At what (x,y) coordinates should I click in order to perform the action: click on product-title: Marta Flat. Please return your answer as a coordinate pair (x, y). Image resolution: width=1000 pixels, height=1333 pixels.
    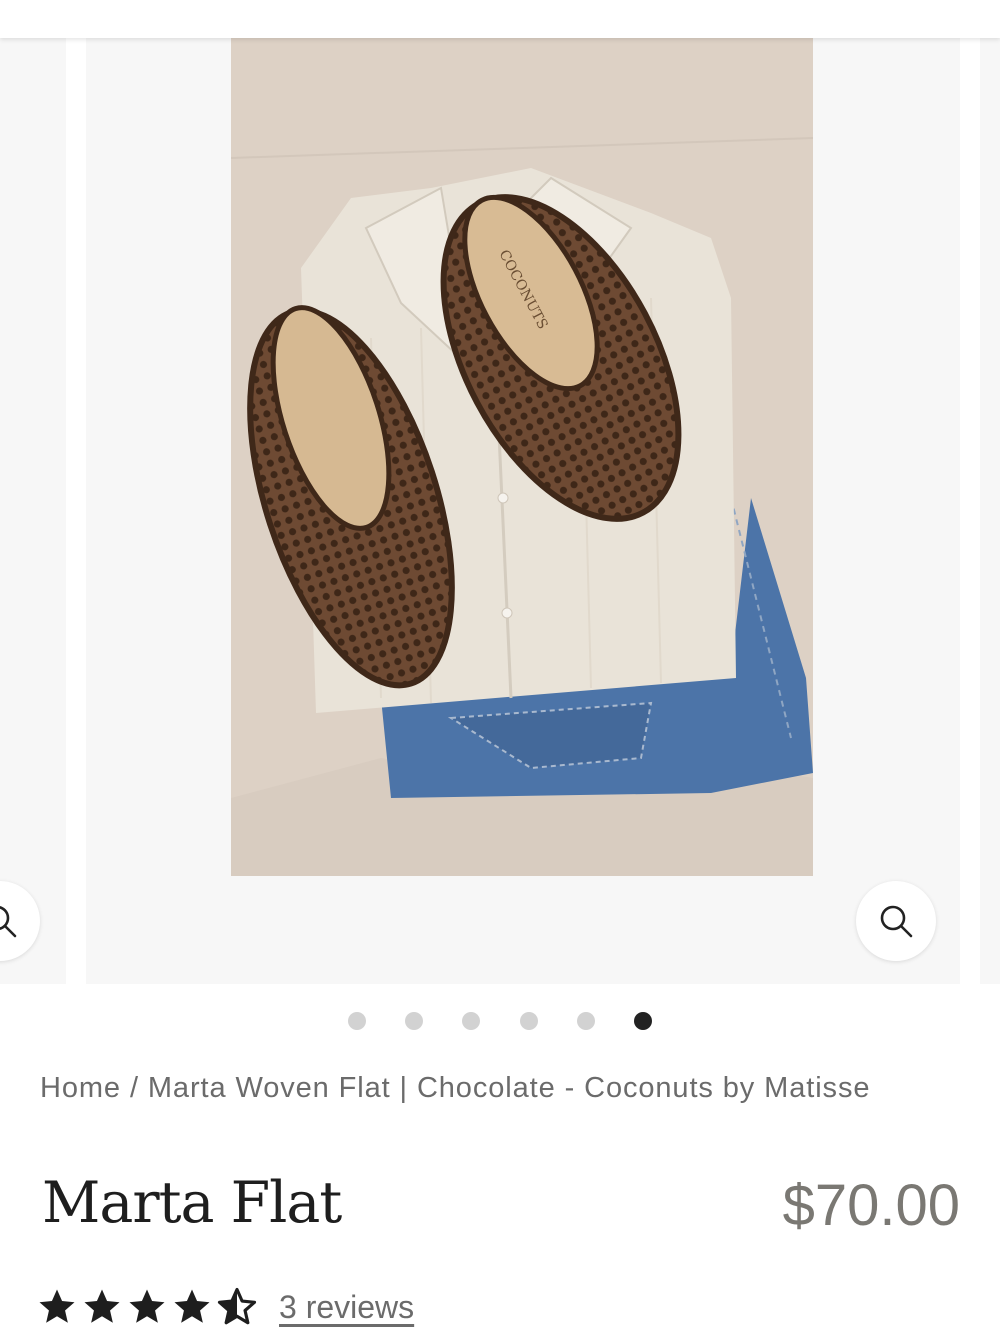
    Looking at the image, I should click on (192, 1203).